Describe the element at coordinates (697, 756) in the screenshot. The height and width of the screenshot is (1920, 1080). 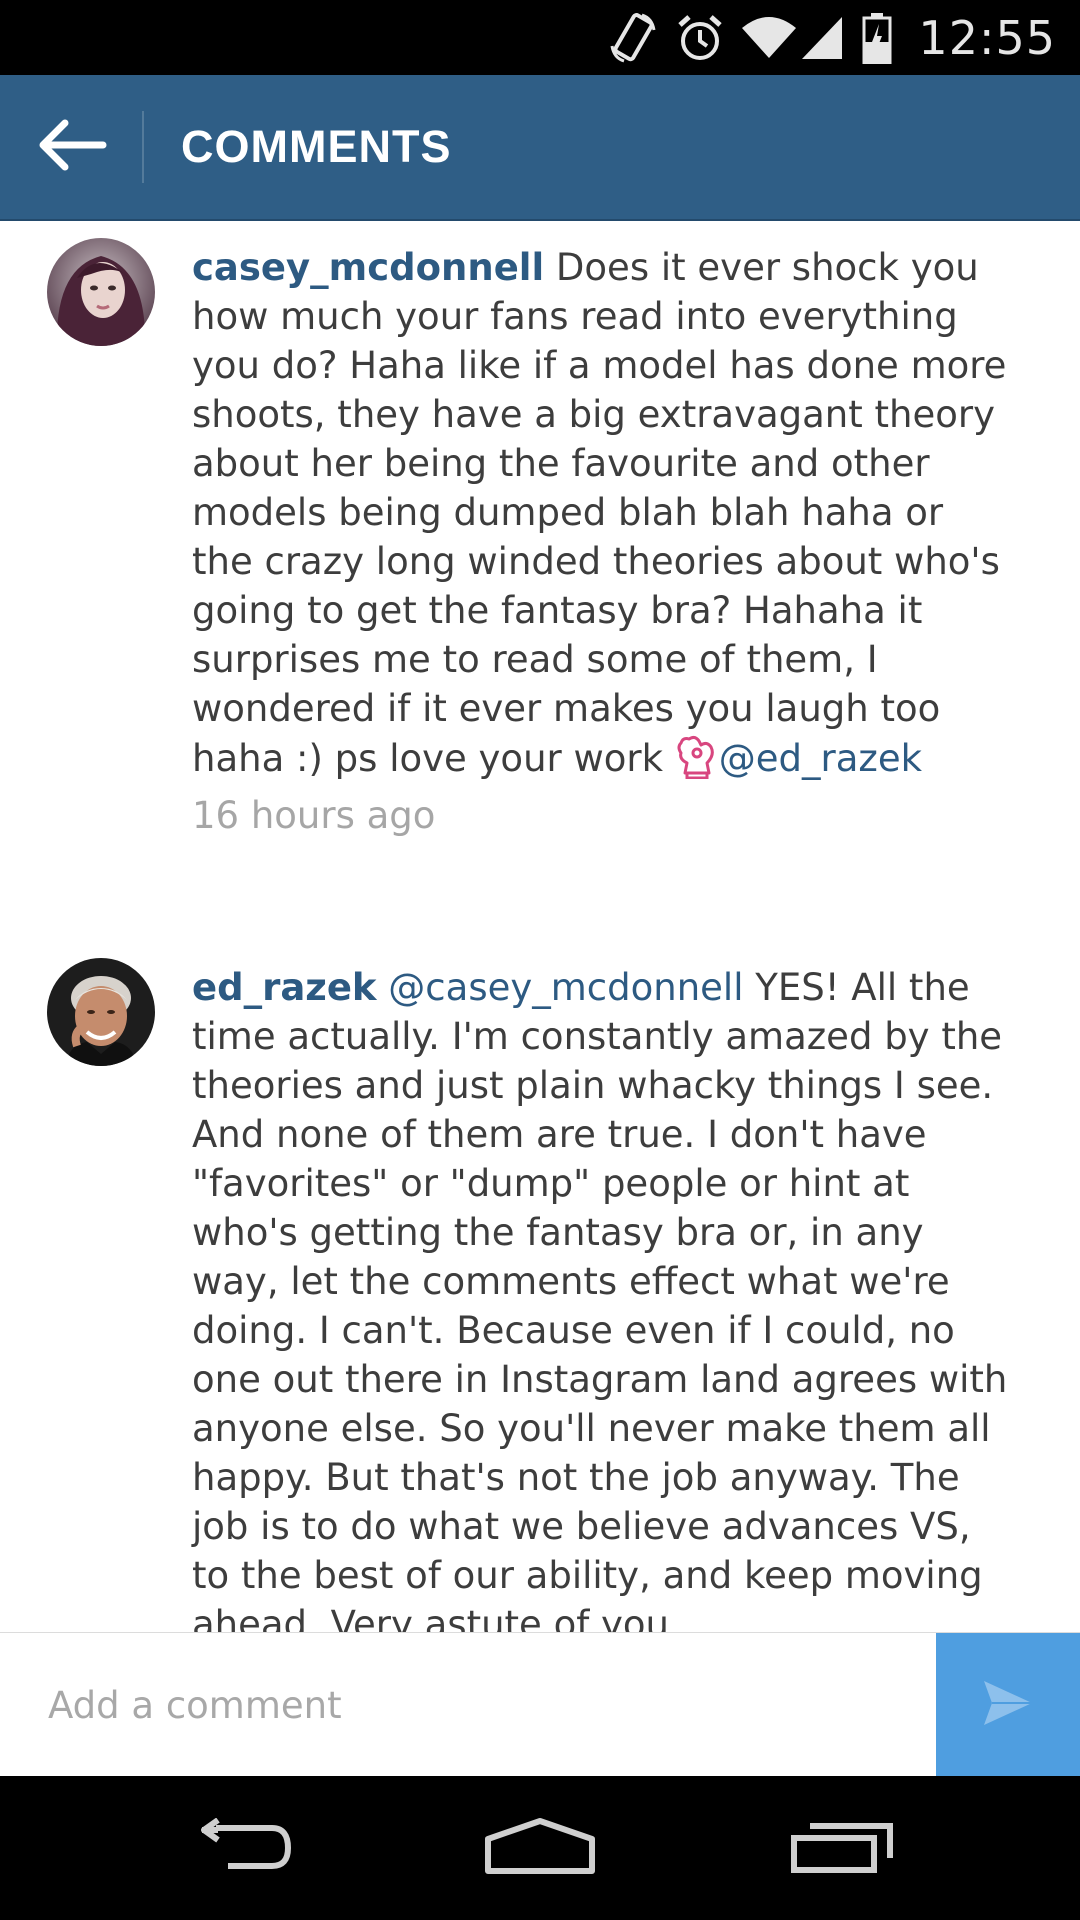
I see `ok-hand-emoji-icon` at that location.